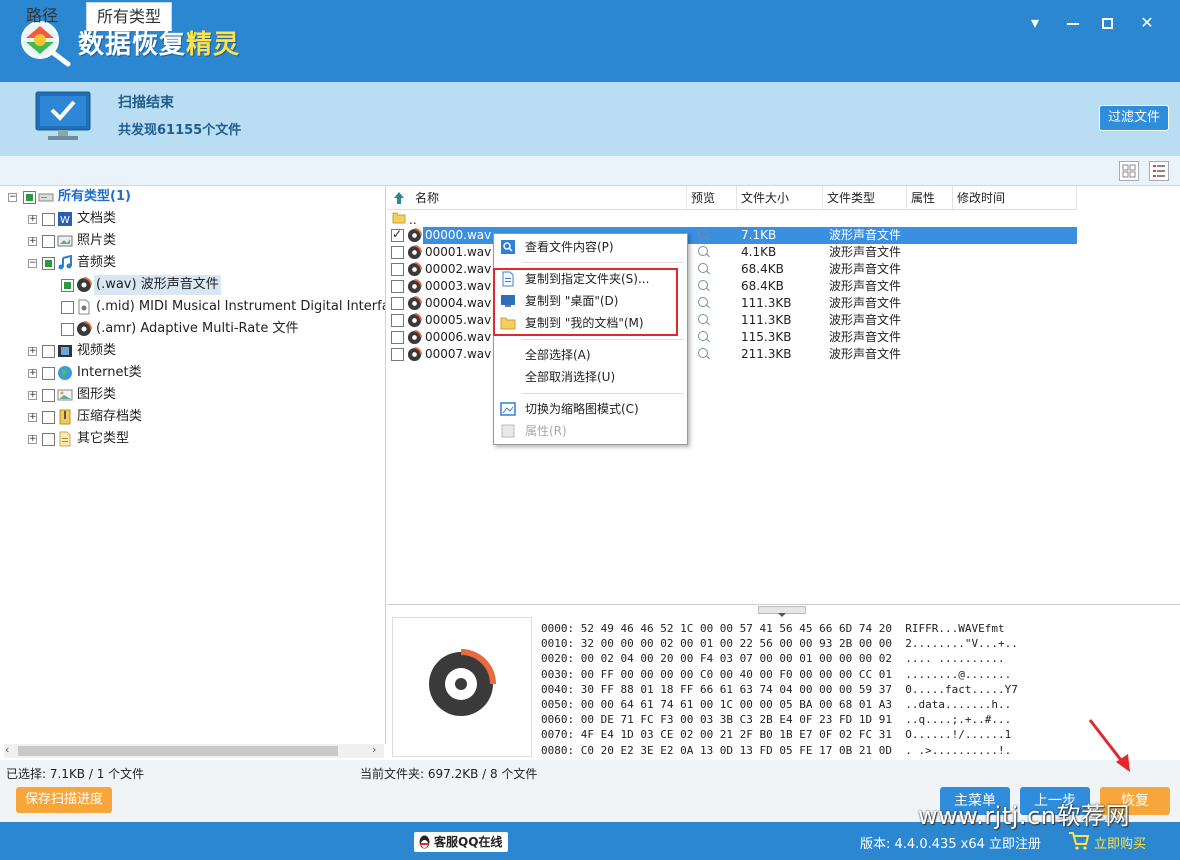  I want to click on view-content-icon, so click(508, 247).